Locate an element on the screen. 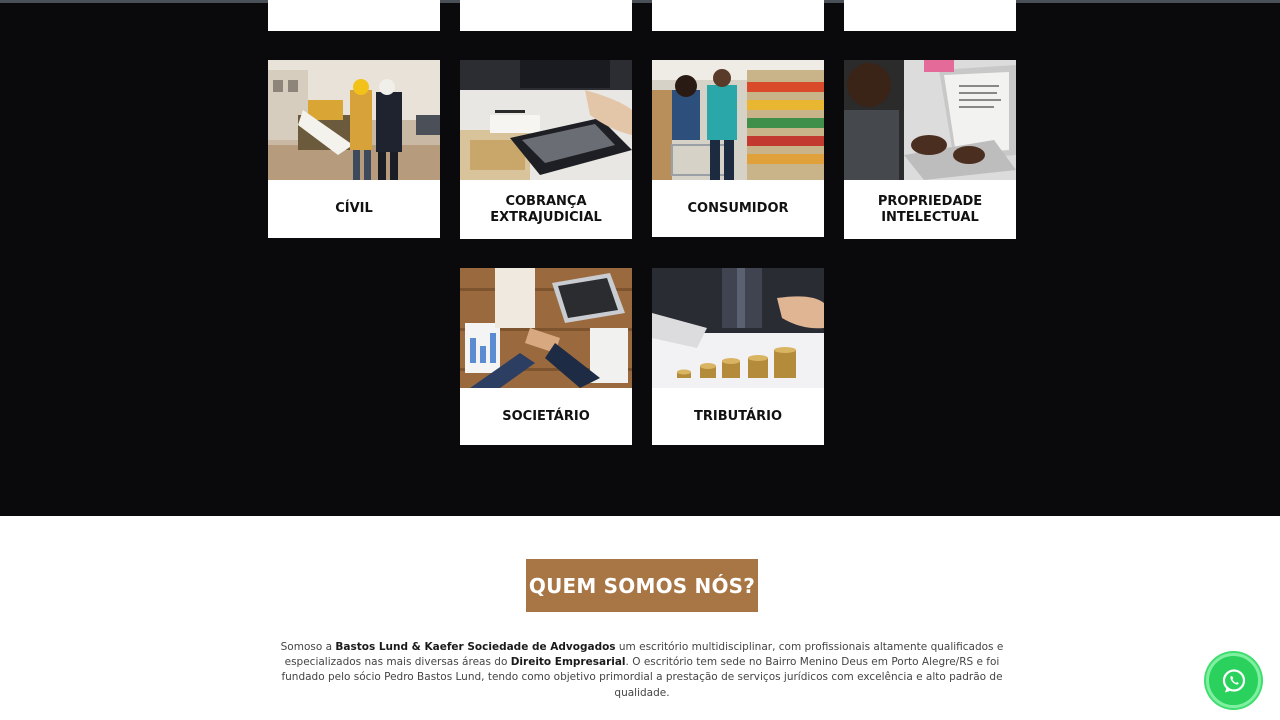 Image resolution: width=1280 pixels, height=720 pixels. service-label: CONSUMIDOR is located at coordinates (738, 208).